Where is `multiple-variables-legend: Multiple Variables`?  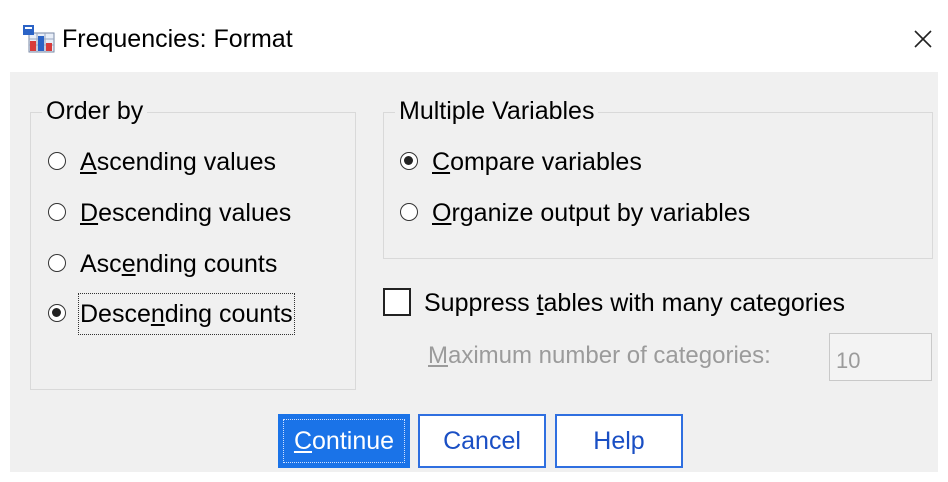
multiple-variables-legend: Multiple Variables is located at coordinates (497, 111).